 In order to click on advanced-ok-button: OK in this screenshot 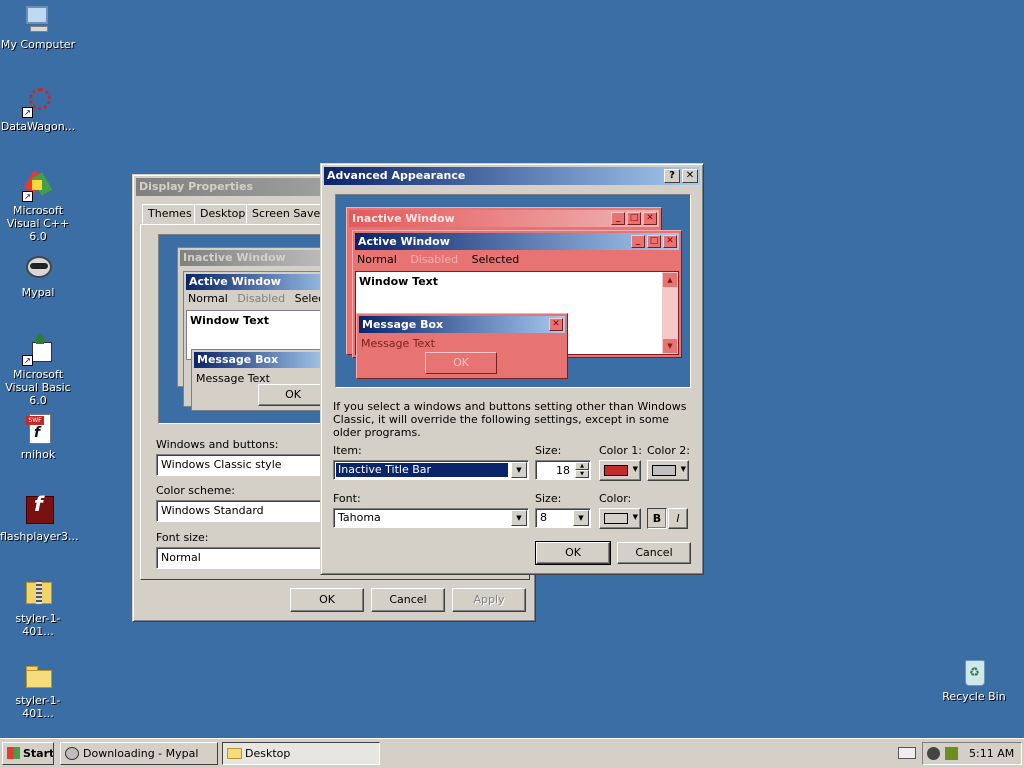, I will do `click(573, 553)`.